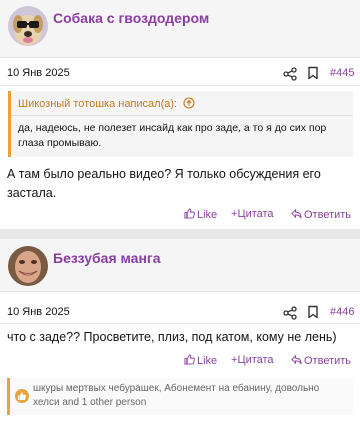 The image size is (360, 422). What do you see at coordinates (180, 234) in the screenshot?
I see `post-divider` at bounding box center [180, 234].